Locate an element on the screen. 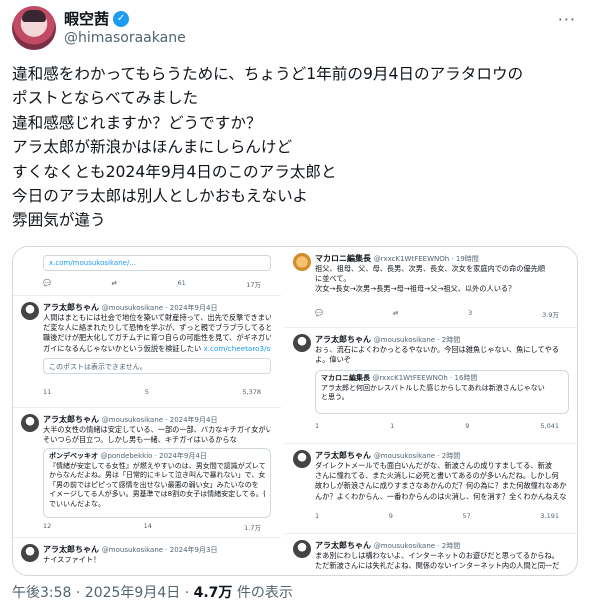 The width and height of the screenshot is (590, 610). reply-count: 1 is located at coordinates (317, 516).